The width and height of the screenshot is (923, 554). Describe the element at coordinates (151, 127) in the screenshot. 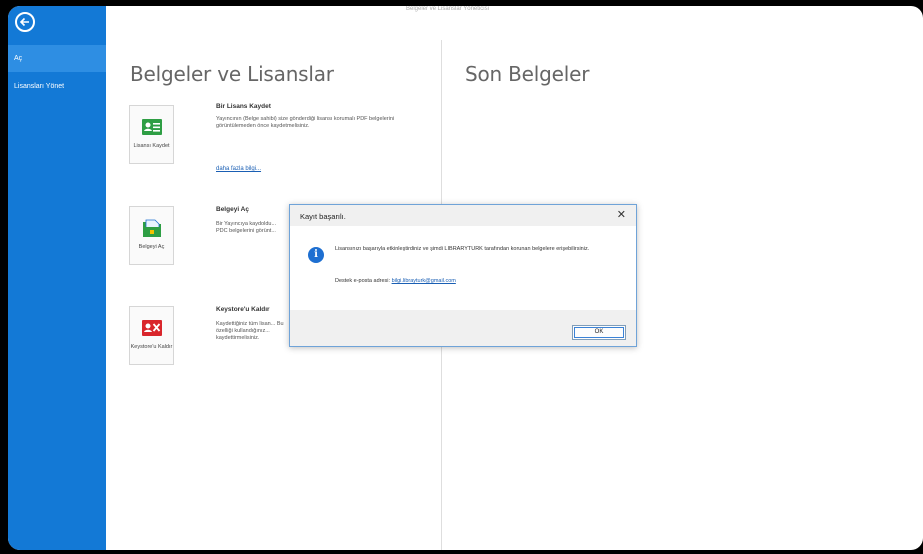

I see `license-card-icon` at that location.